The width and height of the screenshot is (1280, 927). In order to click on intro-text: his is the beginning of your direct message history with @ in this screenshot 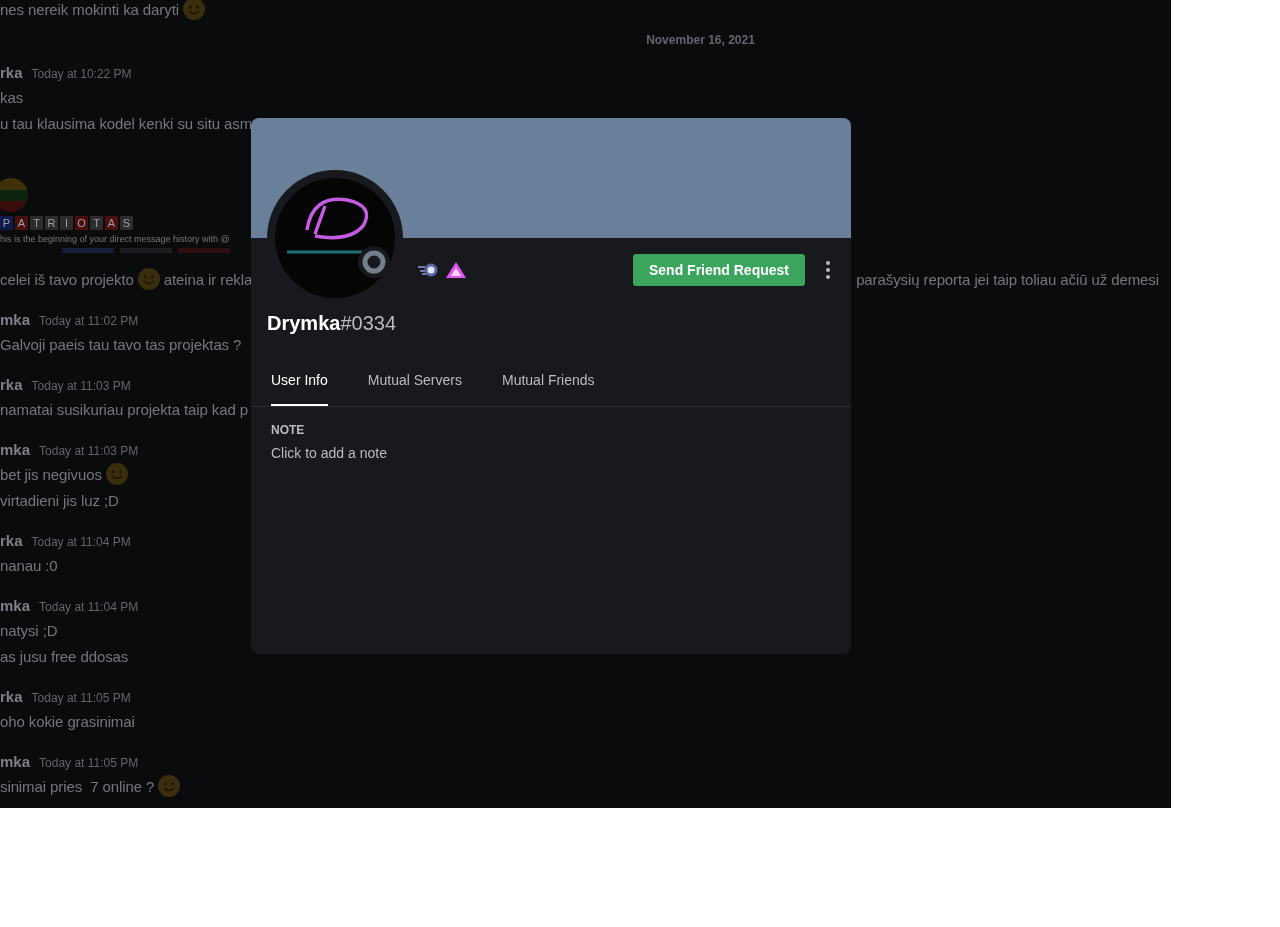, I will do `click(115, 239)`.